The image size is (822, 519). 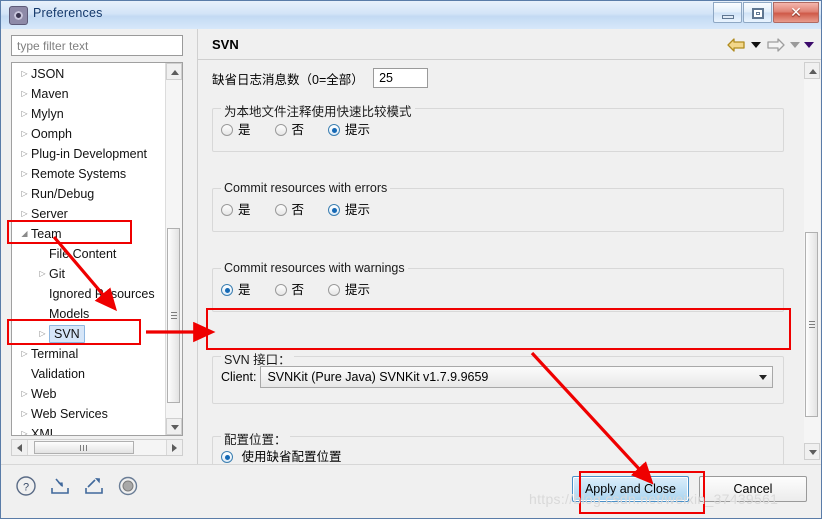 What do you see at coordinates (411, 15) in the screenshot?
I see `title-bar: Preferences ✕` at bounding box center [411, 15].